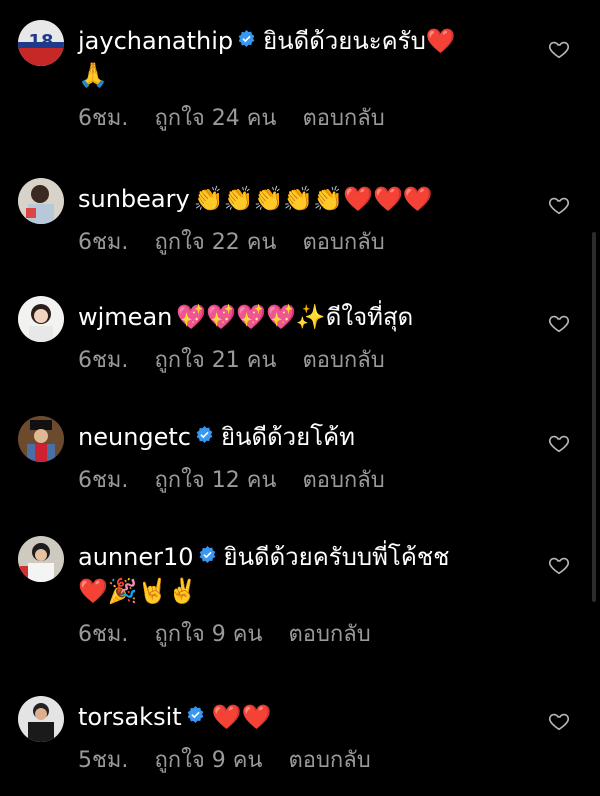 The height and width of the screenshot is (796, 600). I want to click on scrollbar, so click(594, 417).